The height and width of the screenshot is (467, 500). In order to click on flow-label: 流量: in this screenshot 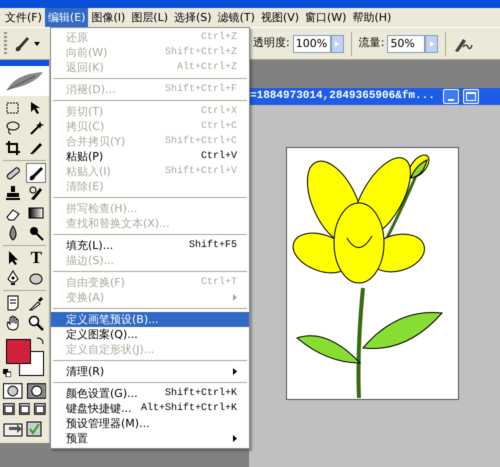, I will do `click(371, 43)`.